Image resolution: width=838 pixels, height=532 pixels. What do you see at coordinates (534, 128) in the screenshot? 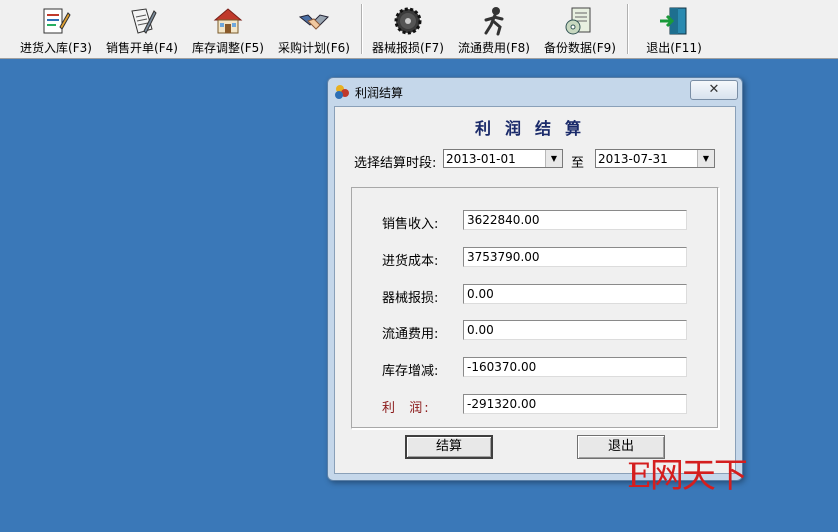
I see `dialog-heading: 利润结算` at bounding box center [534, 128].